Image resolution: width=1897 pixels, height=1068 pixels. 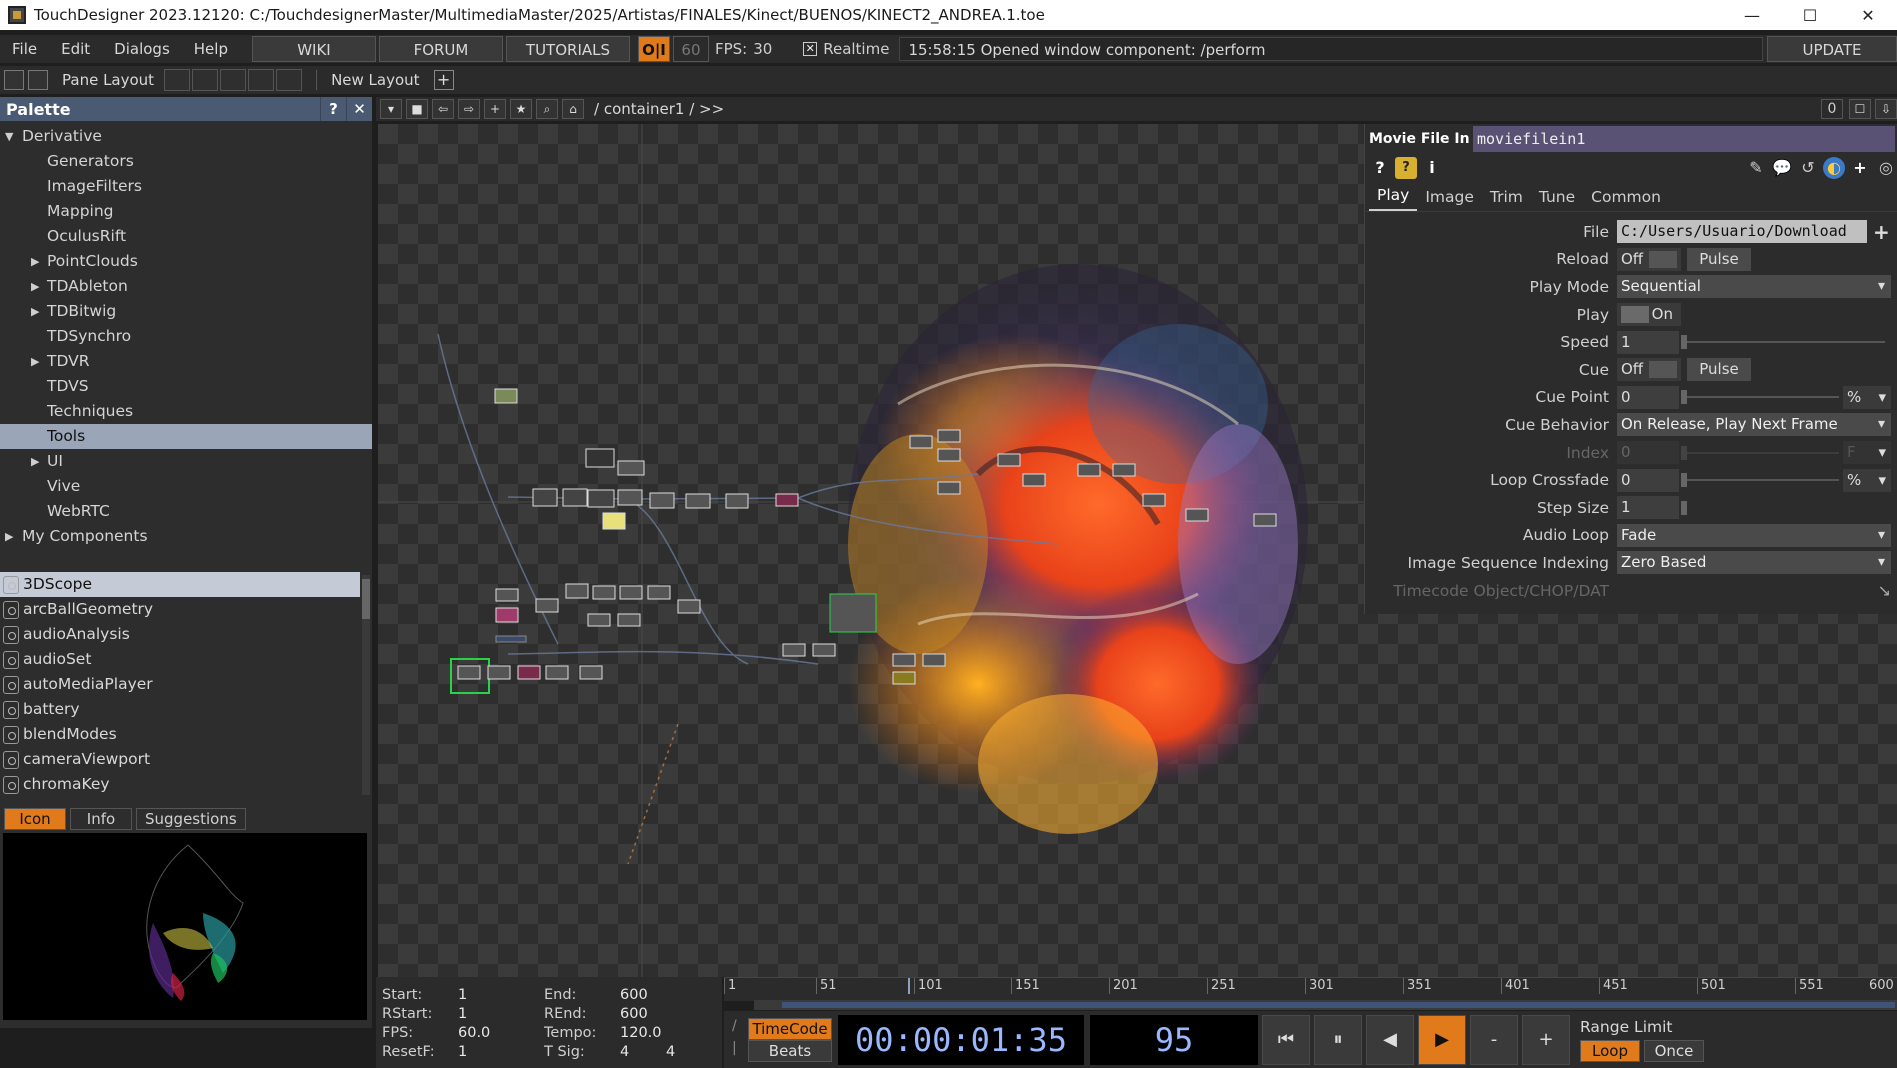 What do you see at coordinates (1810, 15) in the screenshot?
I see `maximize-button: ☐` at bounding box center [1810, 15].